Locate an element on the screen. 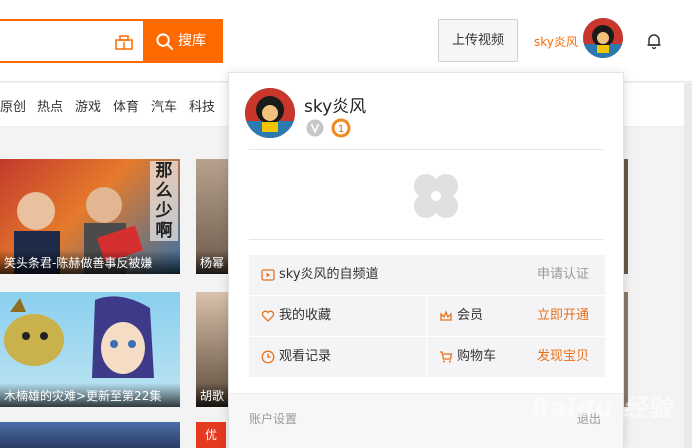 This screenshot has height=448, width=692. category-original: 原创 is located at coordinates (13, 105).